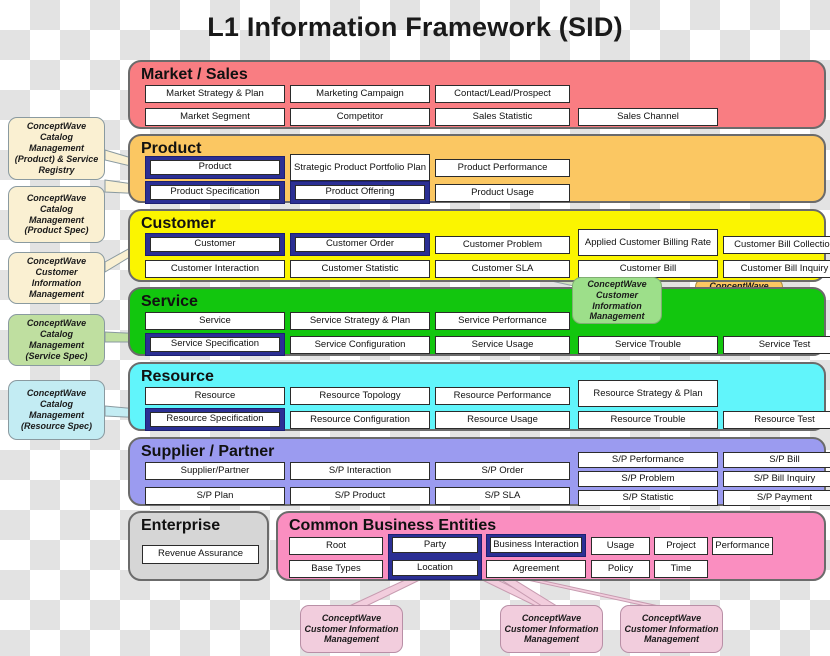 The image size is (830, 656). What do you see at coordinates (502, 321) in the screenshot?
I see `entity-box: Service Performance` at bounding box center [502, 321].